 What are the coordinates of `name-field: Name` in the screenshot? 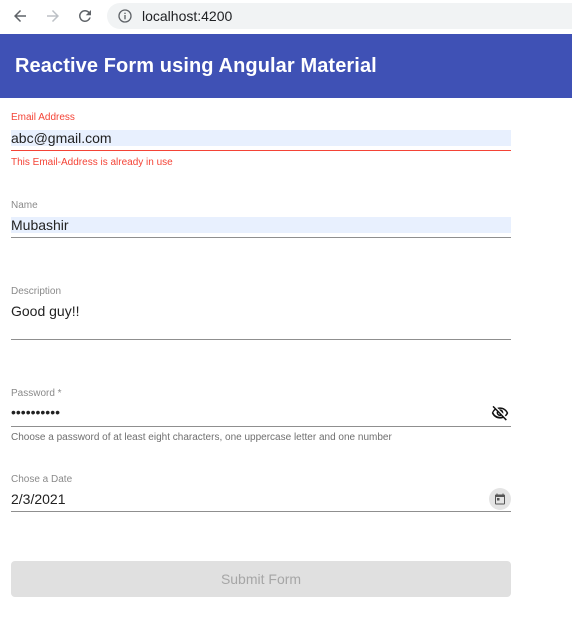 It's located at (261, 220).